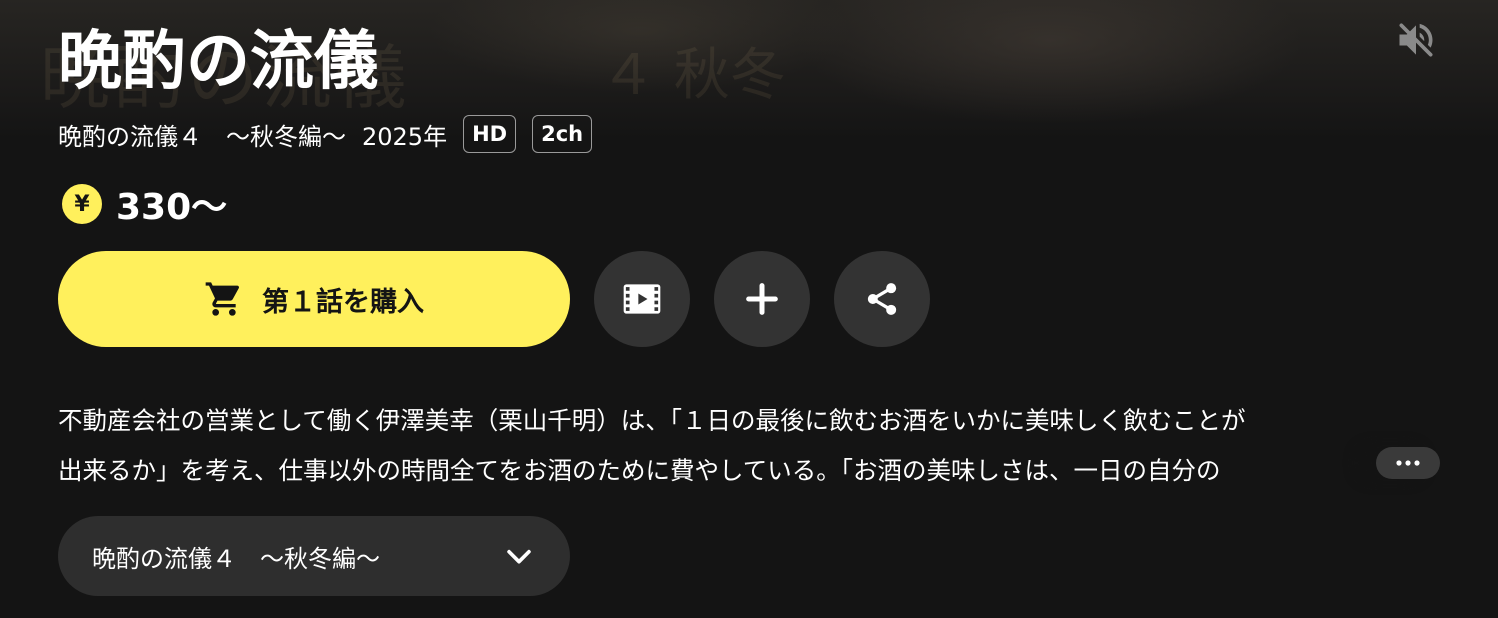 This screenshot has height=618, width=1498. I want to click on buy-button-label: 第１話を購入, so click(343, 302).